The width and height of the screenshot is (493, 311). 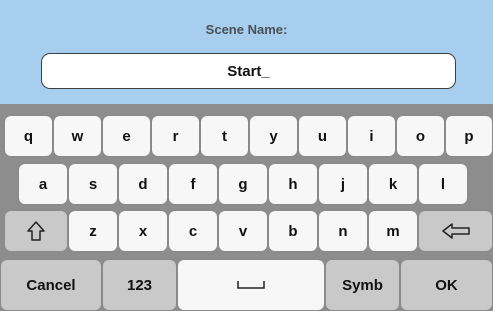 What do you see at coordinates (446, 285) in the screenshot?
I see `ok-button: OK` at bounding box center [446, 285].